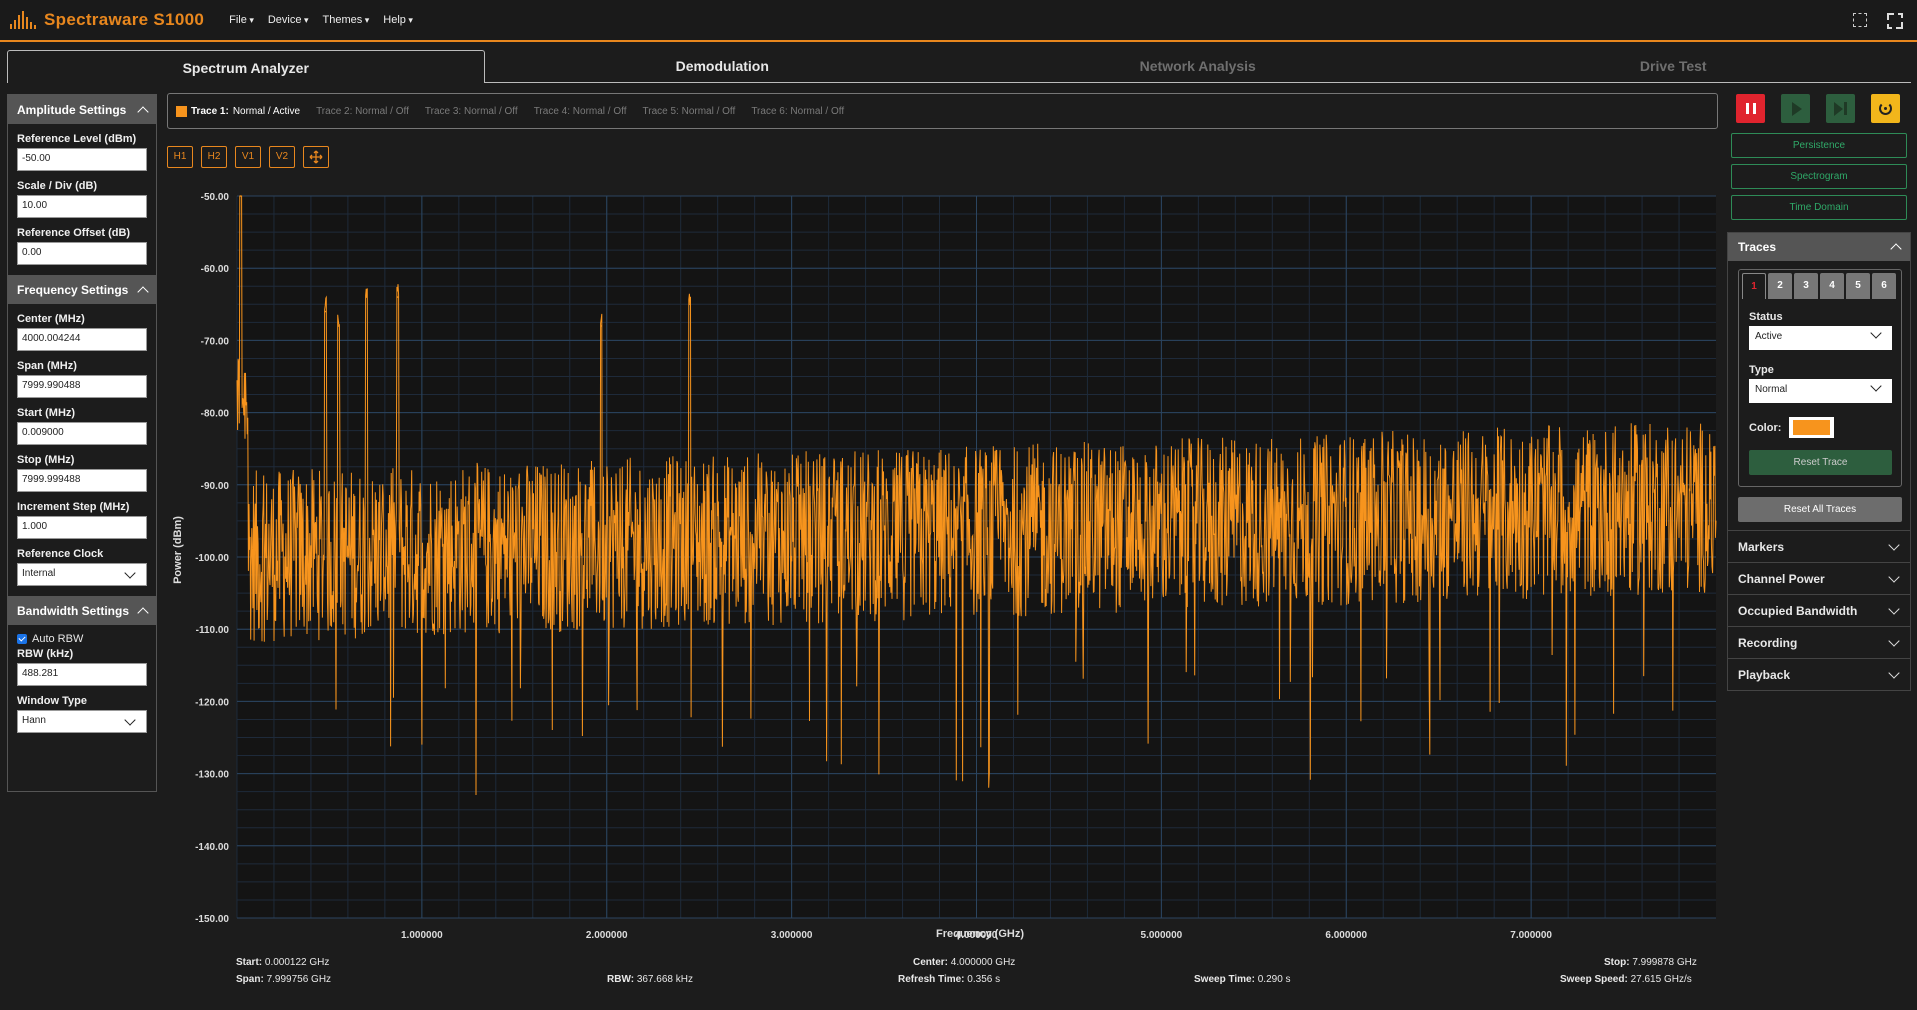 The width and height of the screenshot is (1917, 1010). Describe the element at coordinates (723, 65) in the screenshot. I see `tab-demodulation: Demodulation` at that location.